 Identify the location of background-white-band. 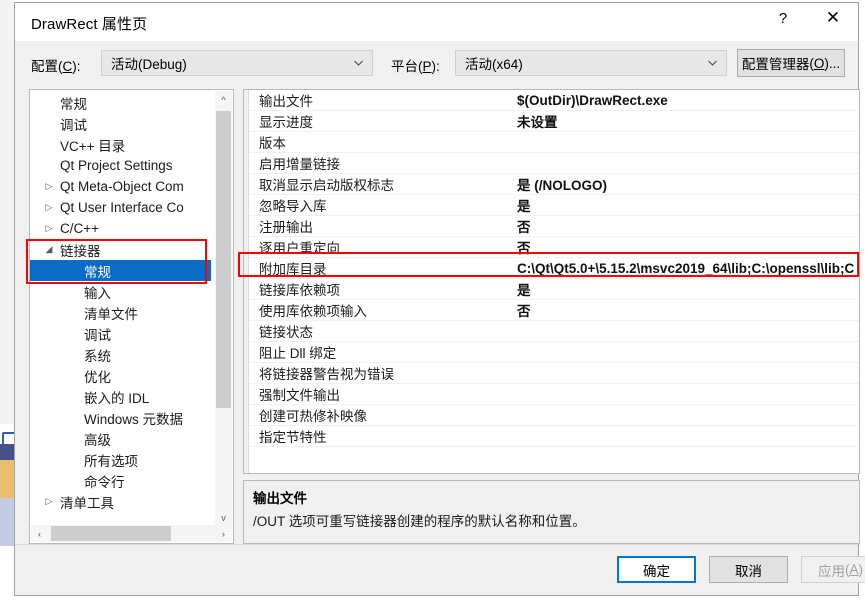
(7, 573).